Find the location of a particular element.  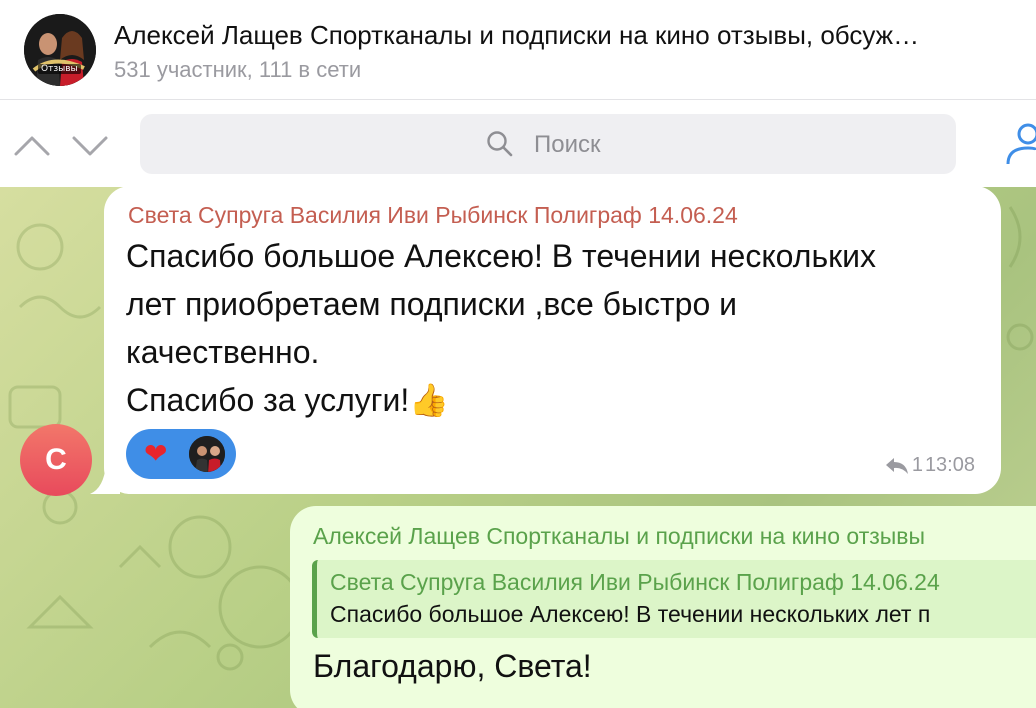

chat-member-count: 531 участник, 111 в сети is located at coordinates (238, 69).